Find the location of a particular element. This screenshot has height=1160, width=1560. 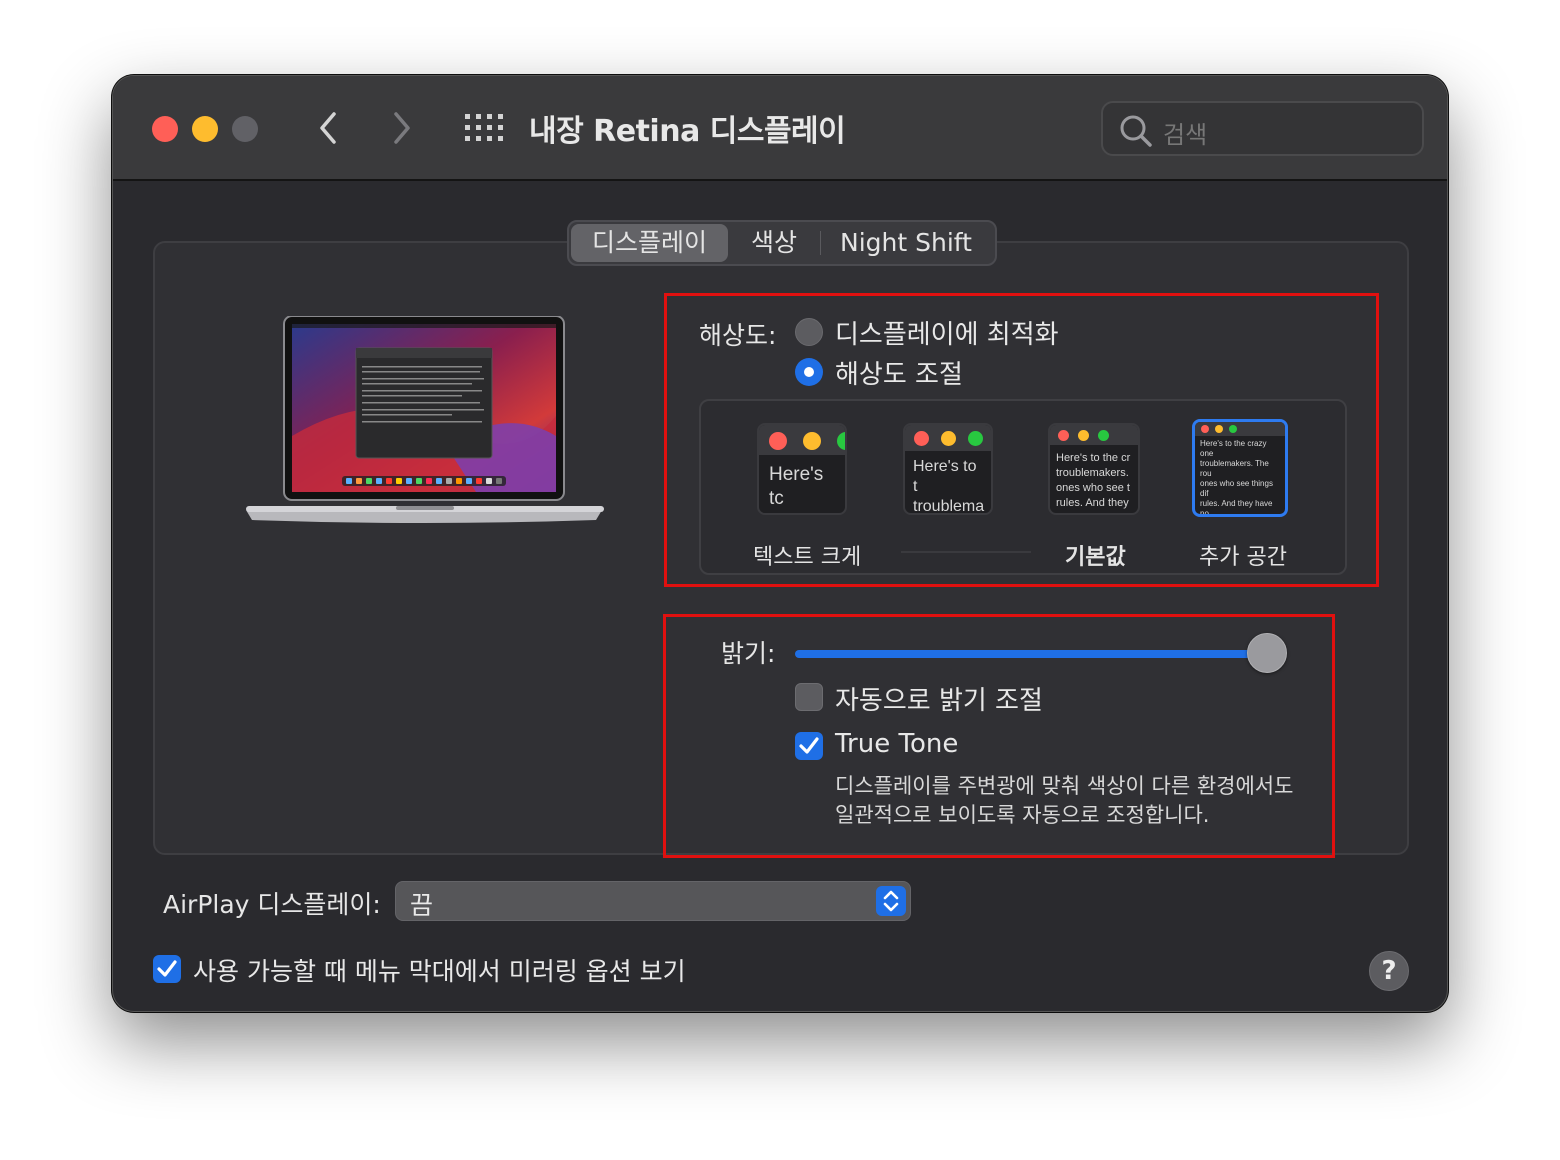

auto-brightness-checkbox is located at coordinates (809, 697).